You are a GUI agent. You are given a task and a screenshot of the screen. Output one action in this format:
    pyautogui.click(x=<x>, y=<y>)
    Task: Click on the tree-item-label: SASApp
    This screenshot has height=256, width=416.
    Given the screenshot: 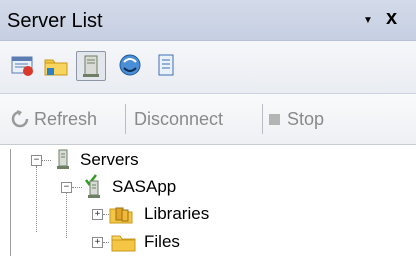 What is the action you would take?
    pyautogui.click(x=144, y=186)
    